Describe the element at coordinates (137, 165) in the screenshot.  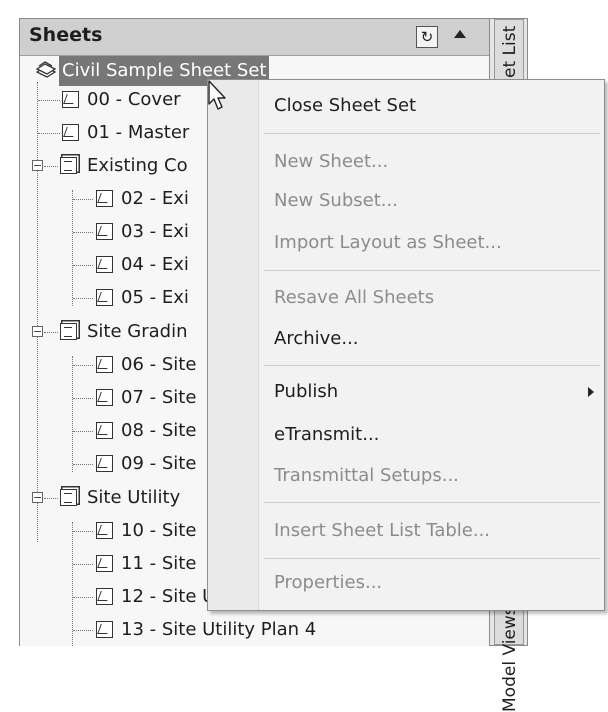
I see `tree-item-label: Existing Co` at that location.